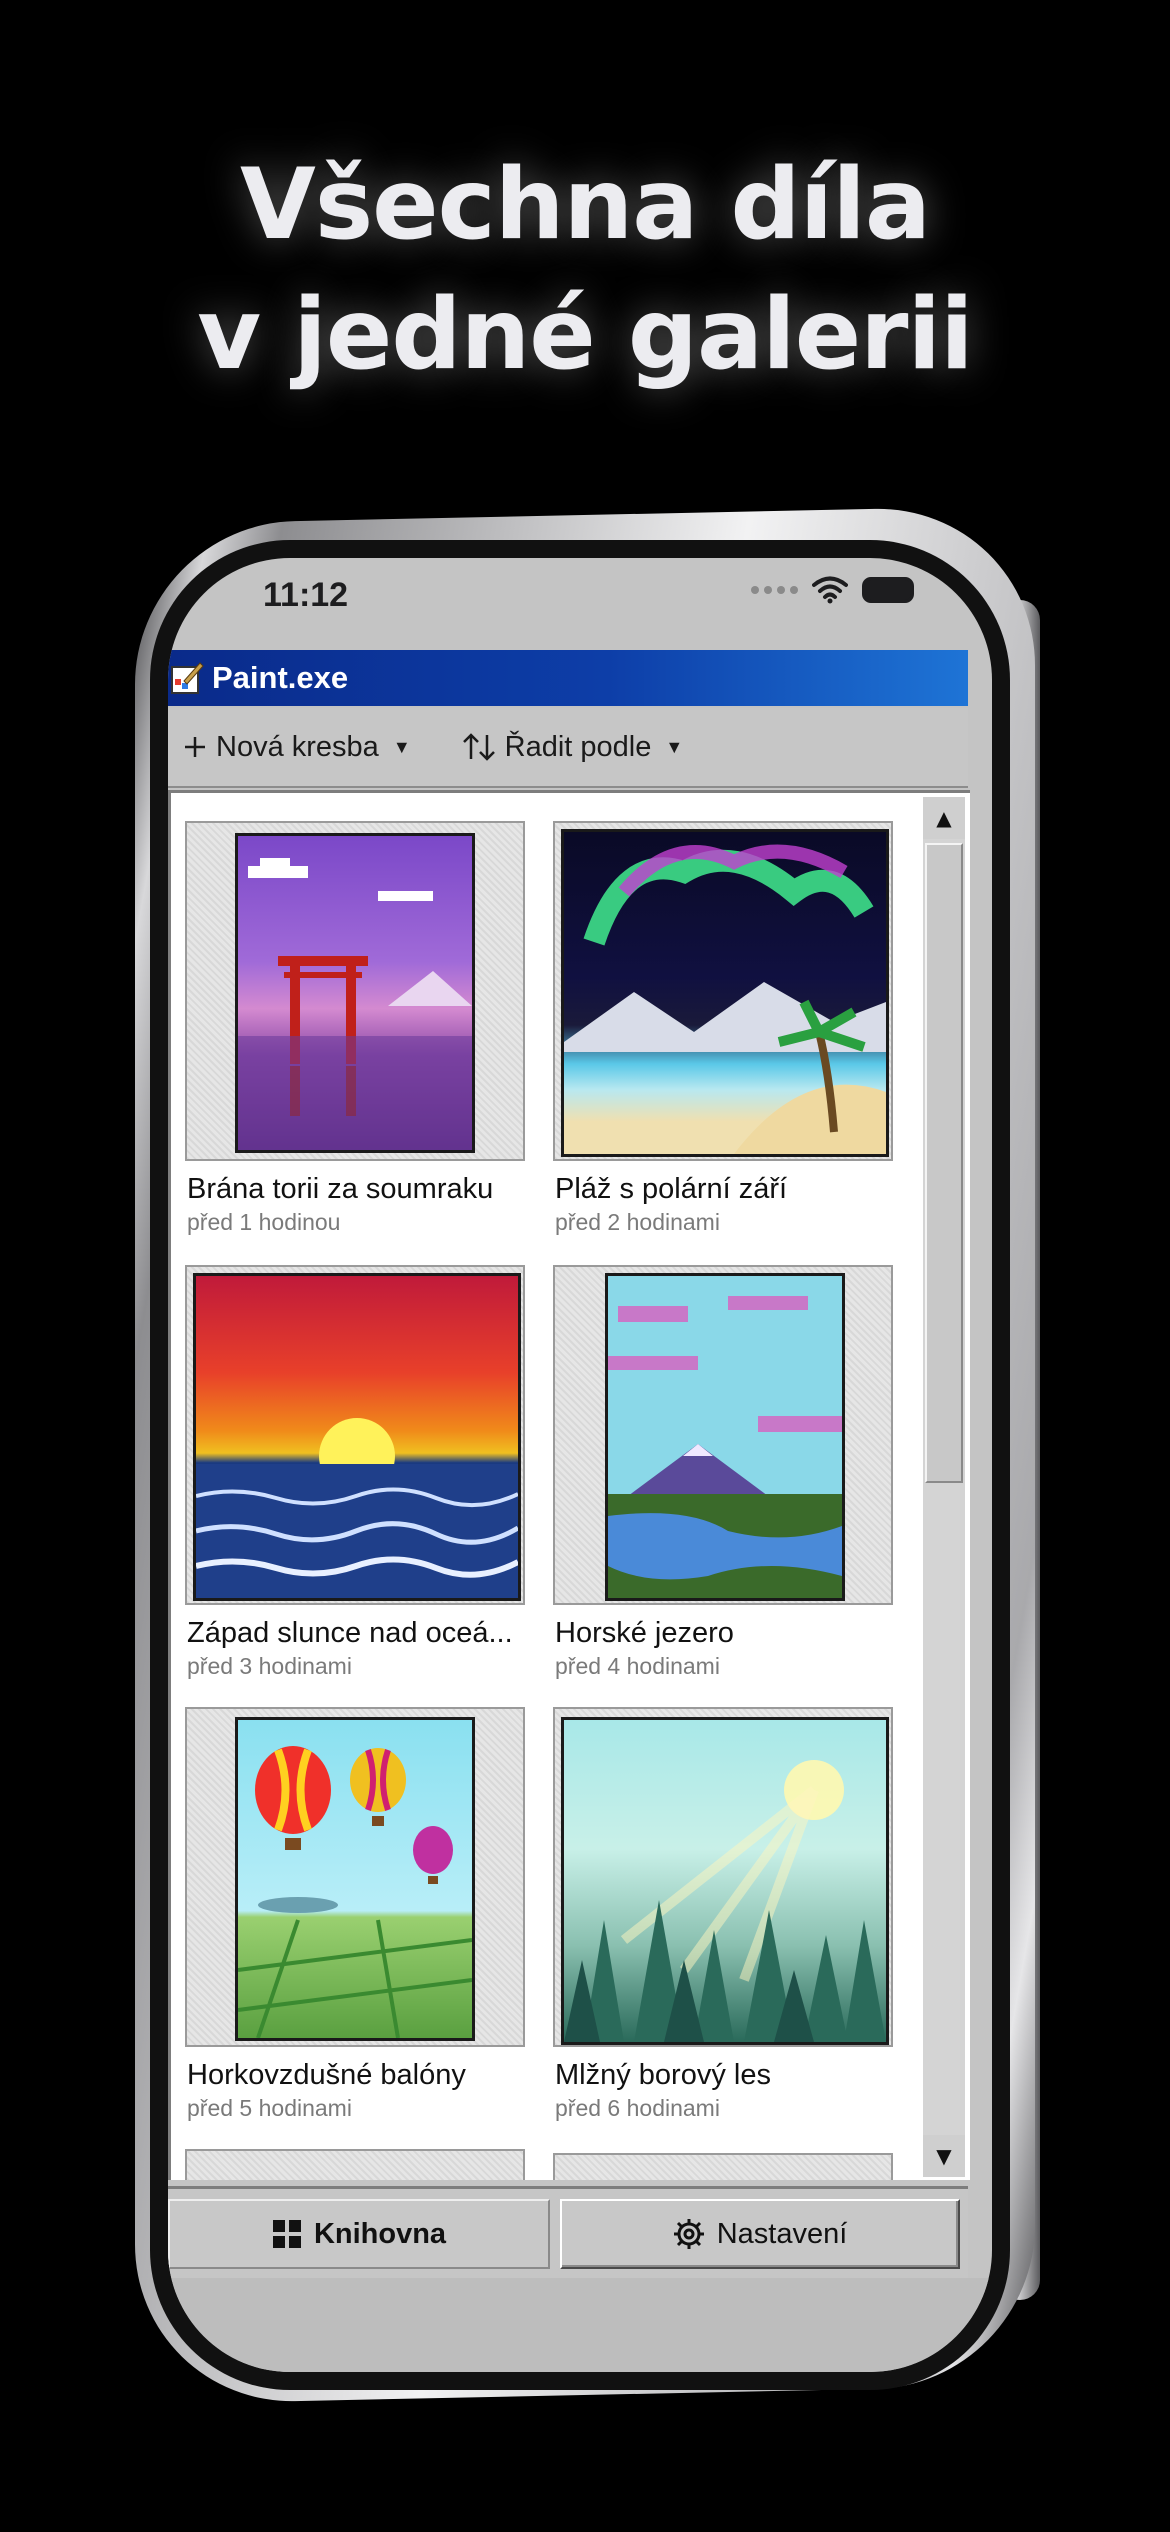  What do you see at coordinates (782, 2233) in the screenshot?
I see `tab-settings-label: Nastavení` at bounding box center [782, 2233].